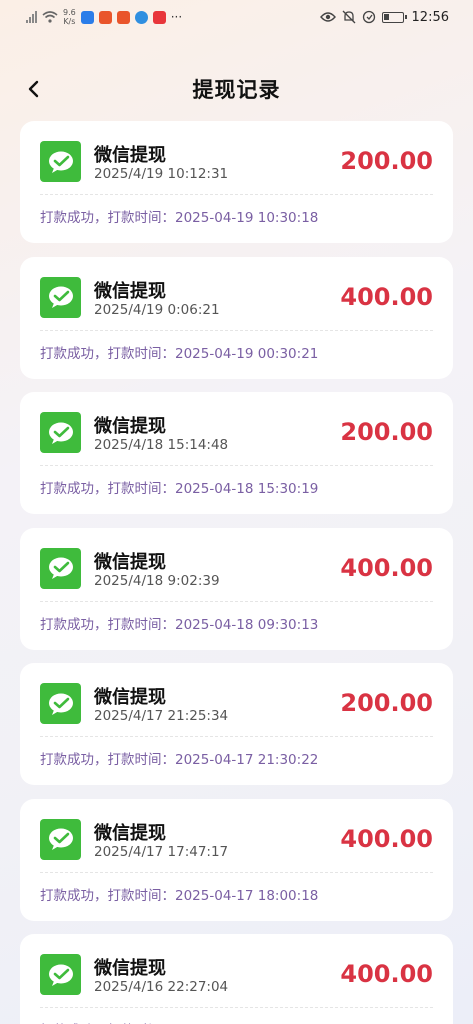 The height and width of the screenshot is (1024, 473). What do you see at coordinates (430, 17) in the screenshot?
I see `clock: 12:56` at bounding box center [430, 17].